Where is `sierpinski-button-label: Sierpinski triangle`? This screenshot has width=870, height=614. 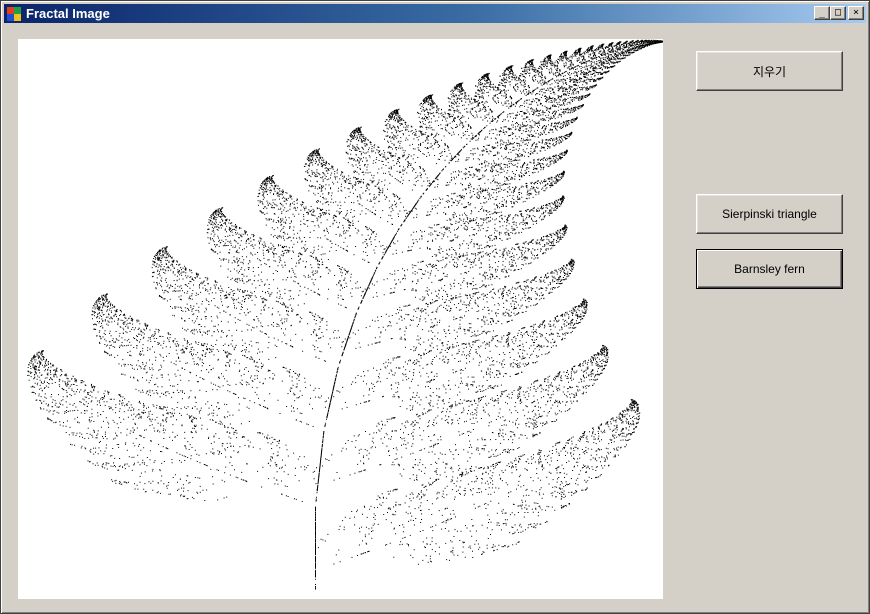 sierpinski-button-label: Sierpinski triangle is located at coordinates (769, 214).